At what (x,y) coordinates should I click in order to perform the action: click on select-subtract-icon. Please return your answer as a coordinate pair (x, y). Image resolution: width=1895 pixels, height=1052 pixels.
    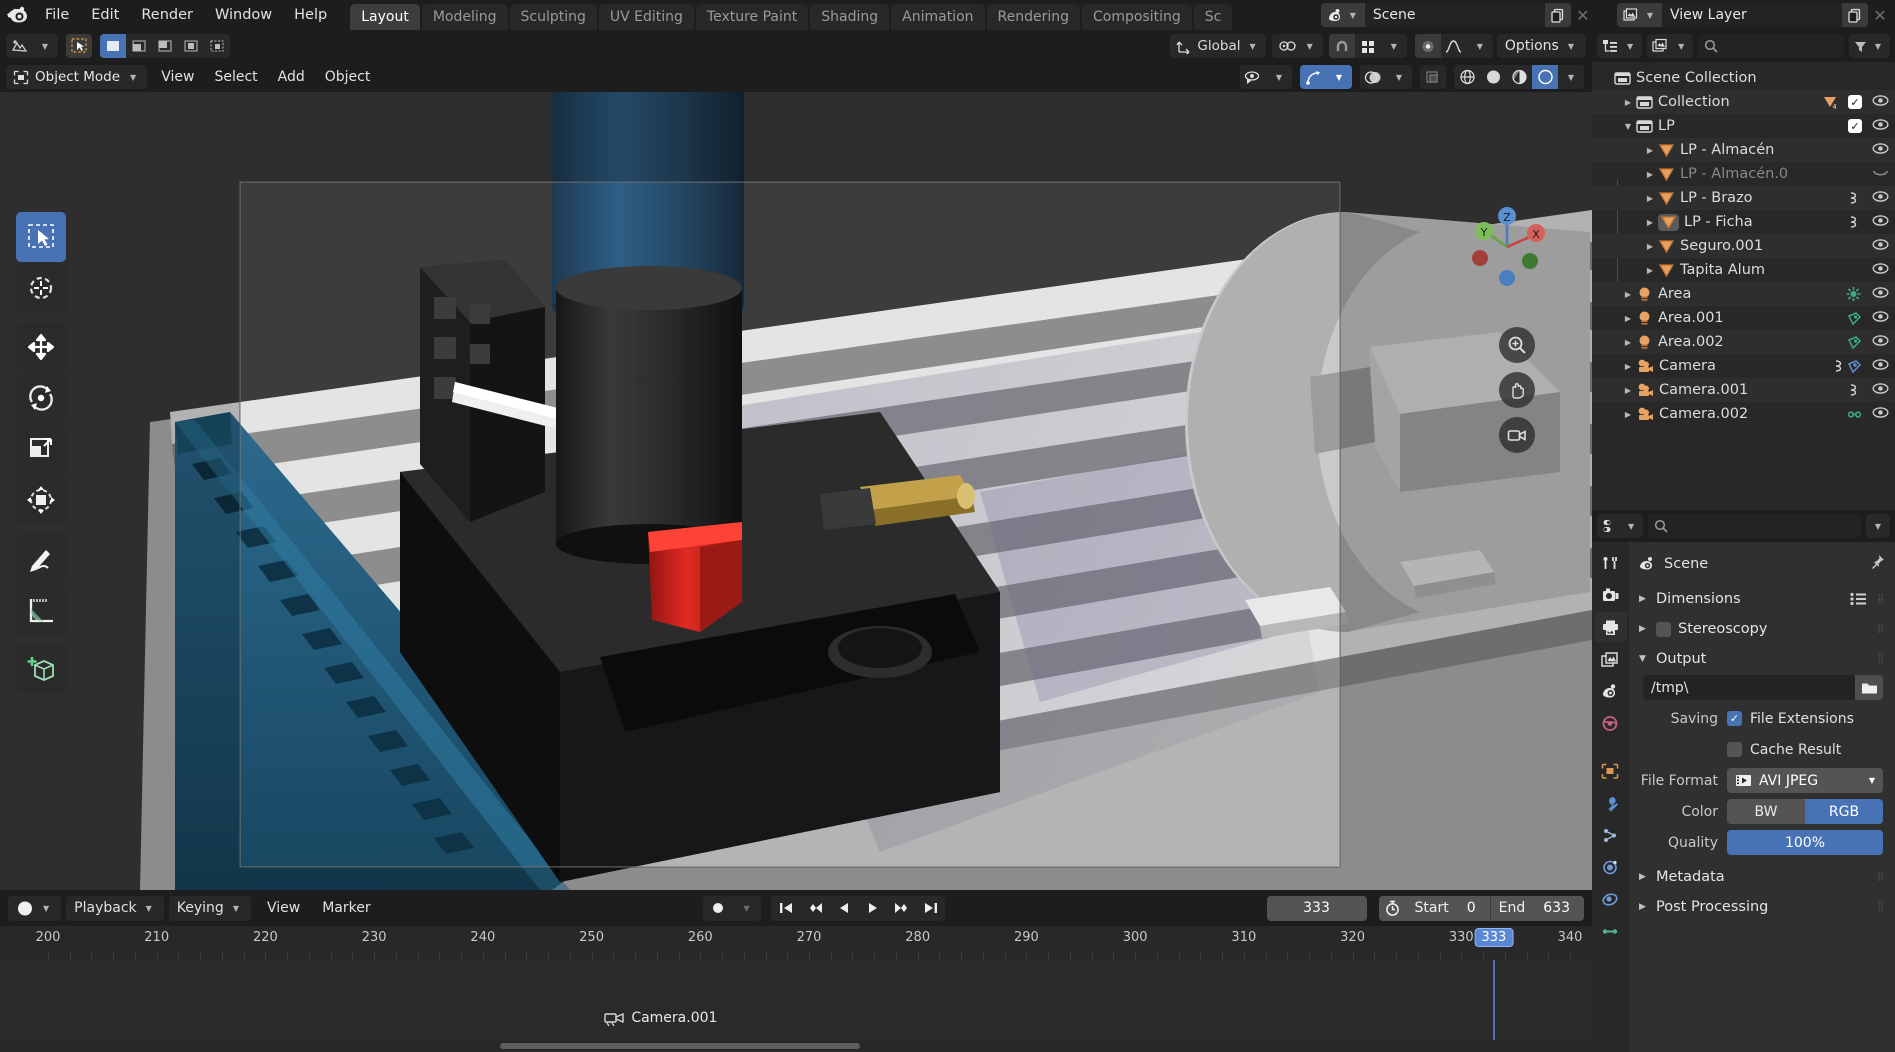
    Looking at the image, I should click on (165, 46).